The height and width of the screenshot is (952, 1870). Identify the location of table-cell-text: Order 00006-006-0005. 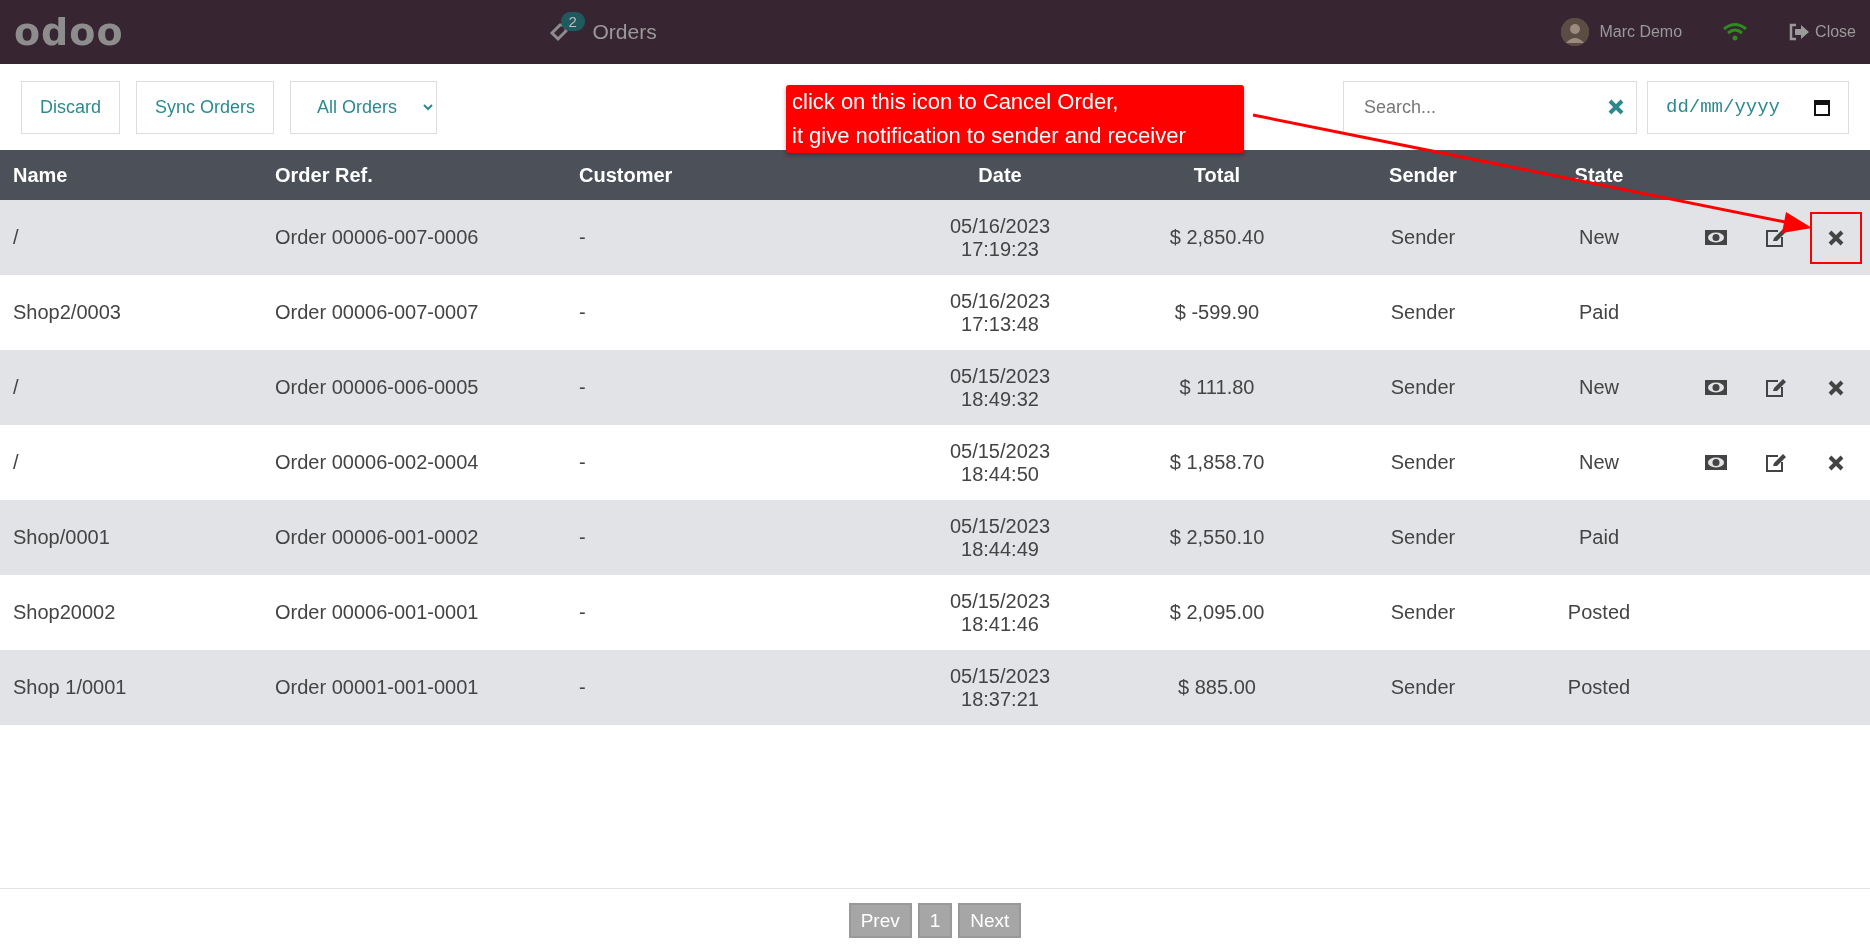
(377, 387).